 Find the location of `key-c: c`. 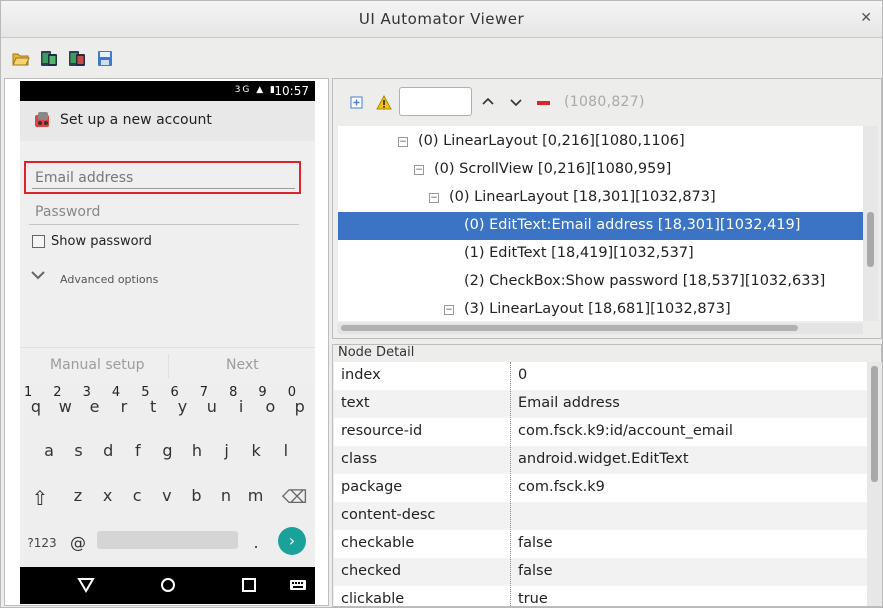

key-c: c is located at coordinates (137, 495).